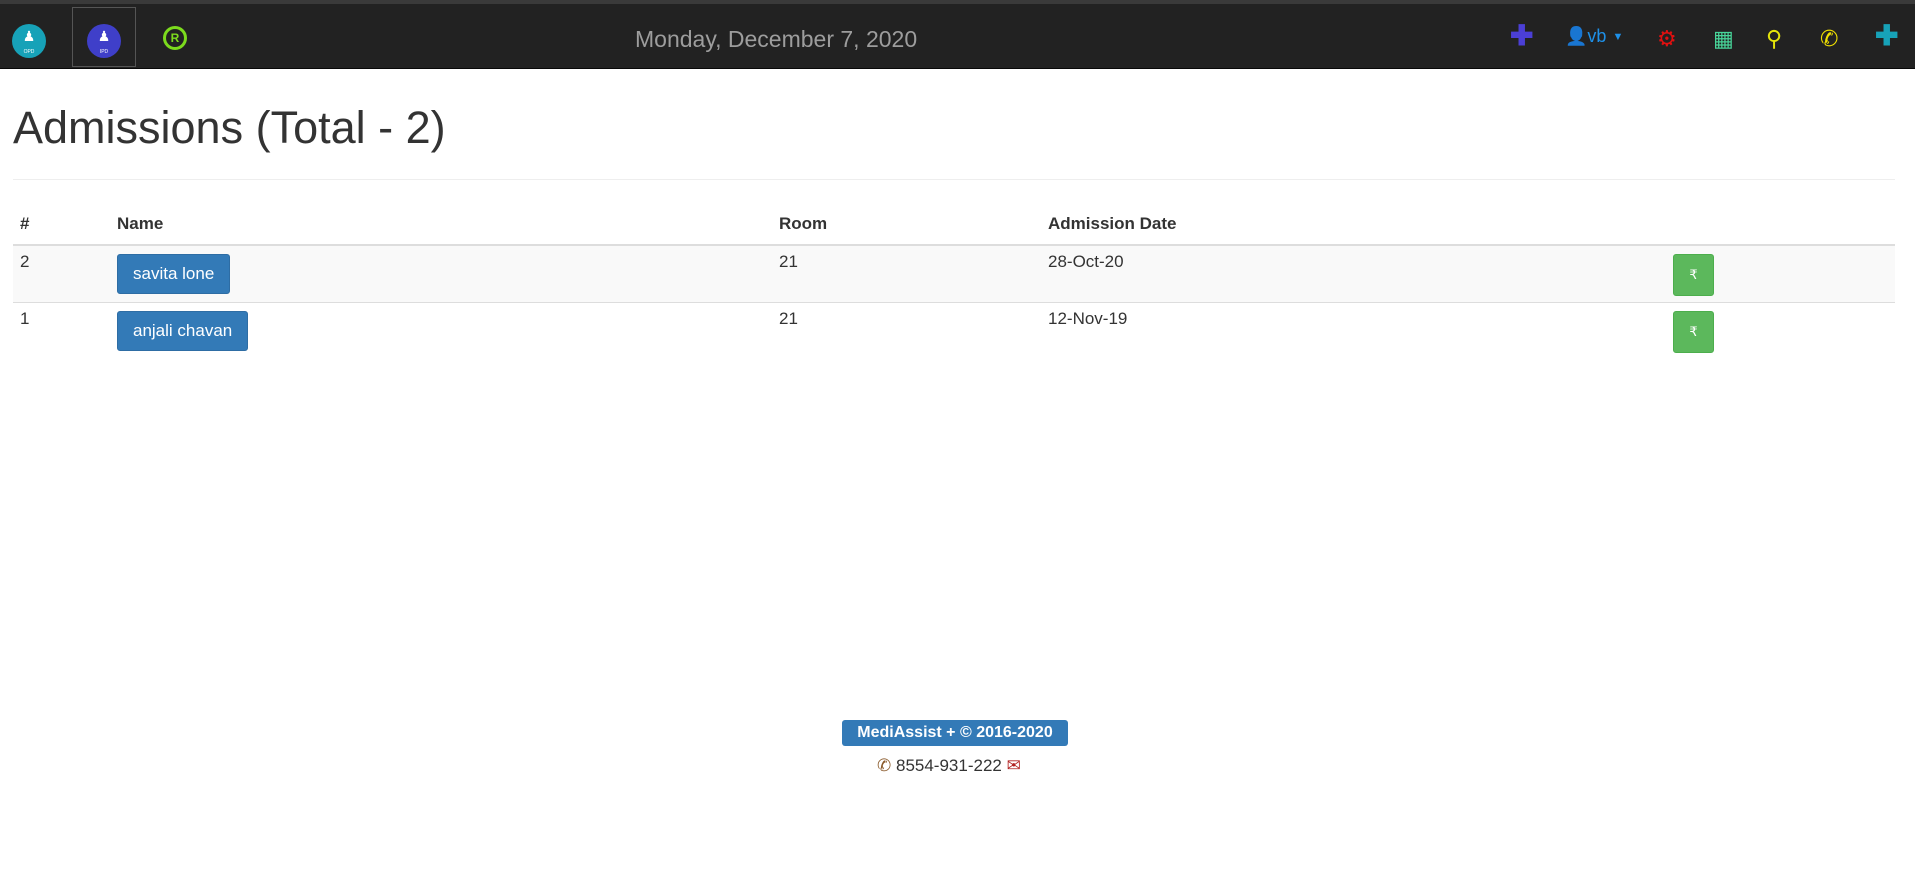 This screenshot has width=1915, height=890. What do you see at coordinates (104, 41) in the screenshot?
I see `ipd-logo-icon: ♟ IPD` at bounding box center [104, 41].